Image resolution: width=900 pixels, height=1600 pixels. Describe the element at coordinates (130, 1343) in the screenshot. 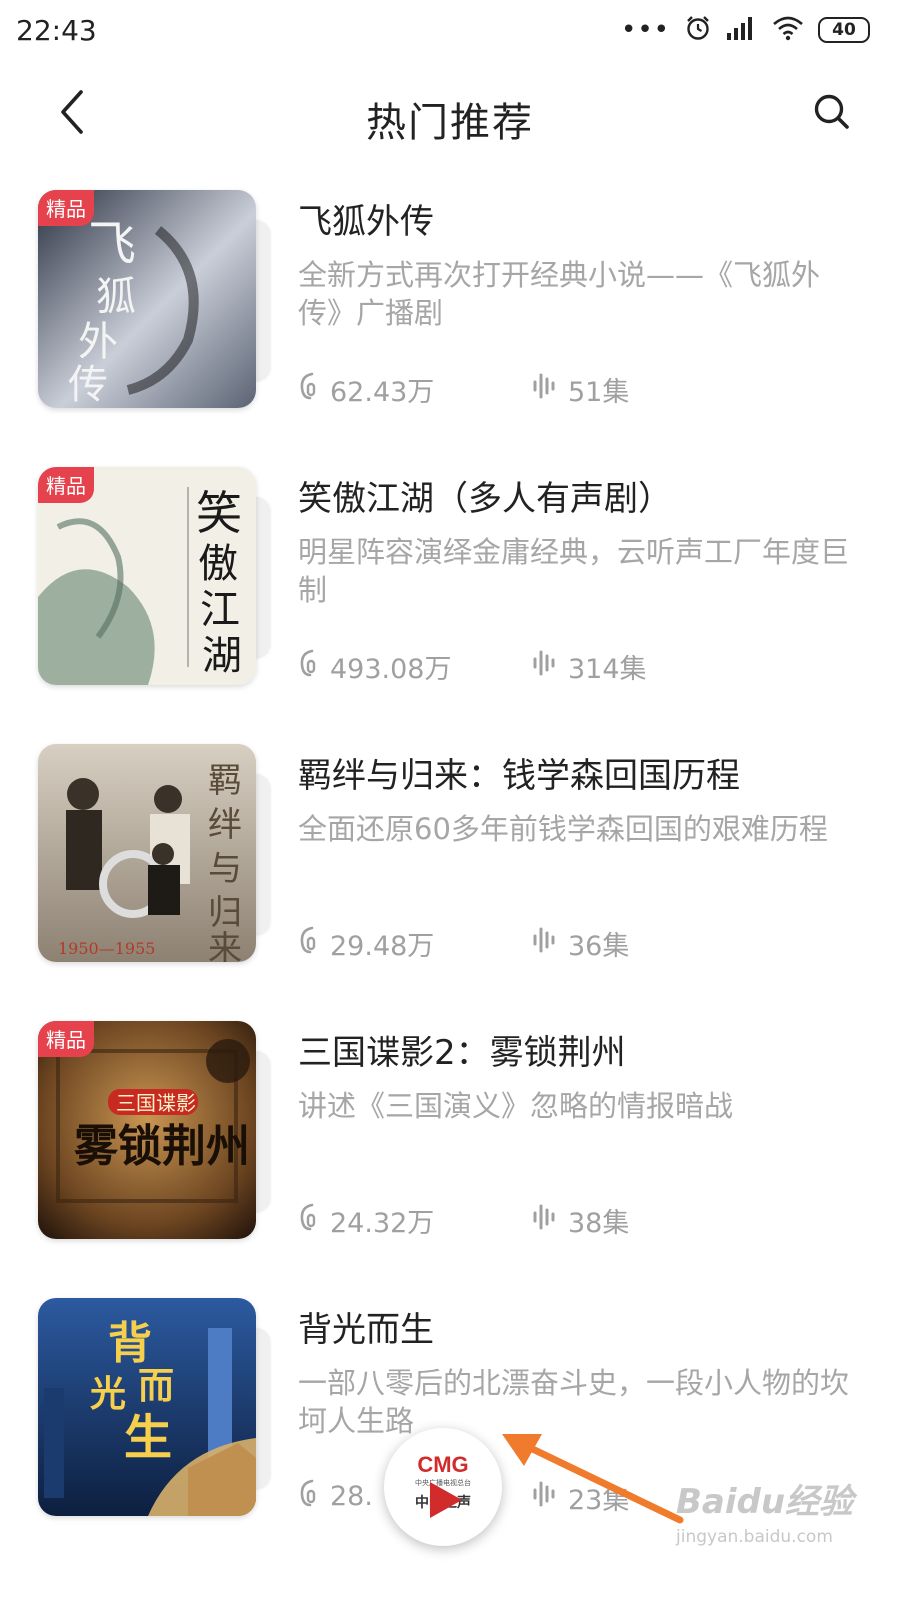

I see `svg-text: 背` at that location.